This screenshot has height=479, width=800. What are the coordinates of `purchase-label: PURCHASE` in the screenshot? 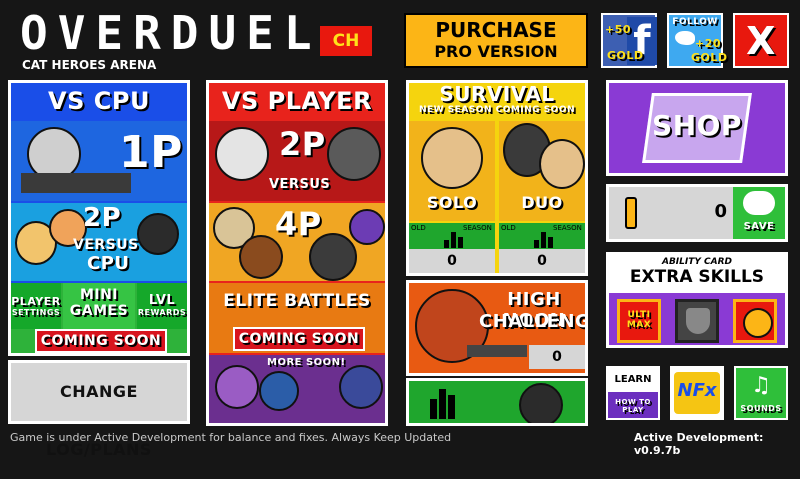 It's located at (496, 30).